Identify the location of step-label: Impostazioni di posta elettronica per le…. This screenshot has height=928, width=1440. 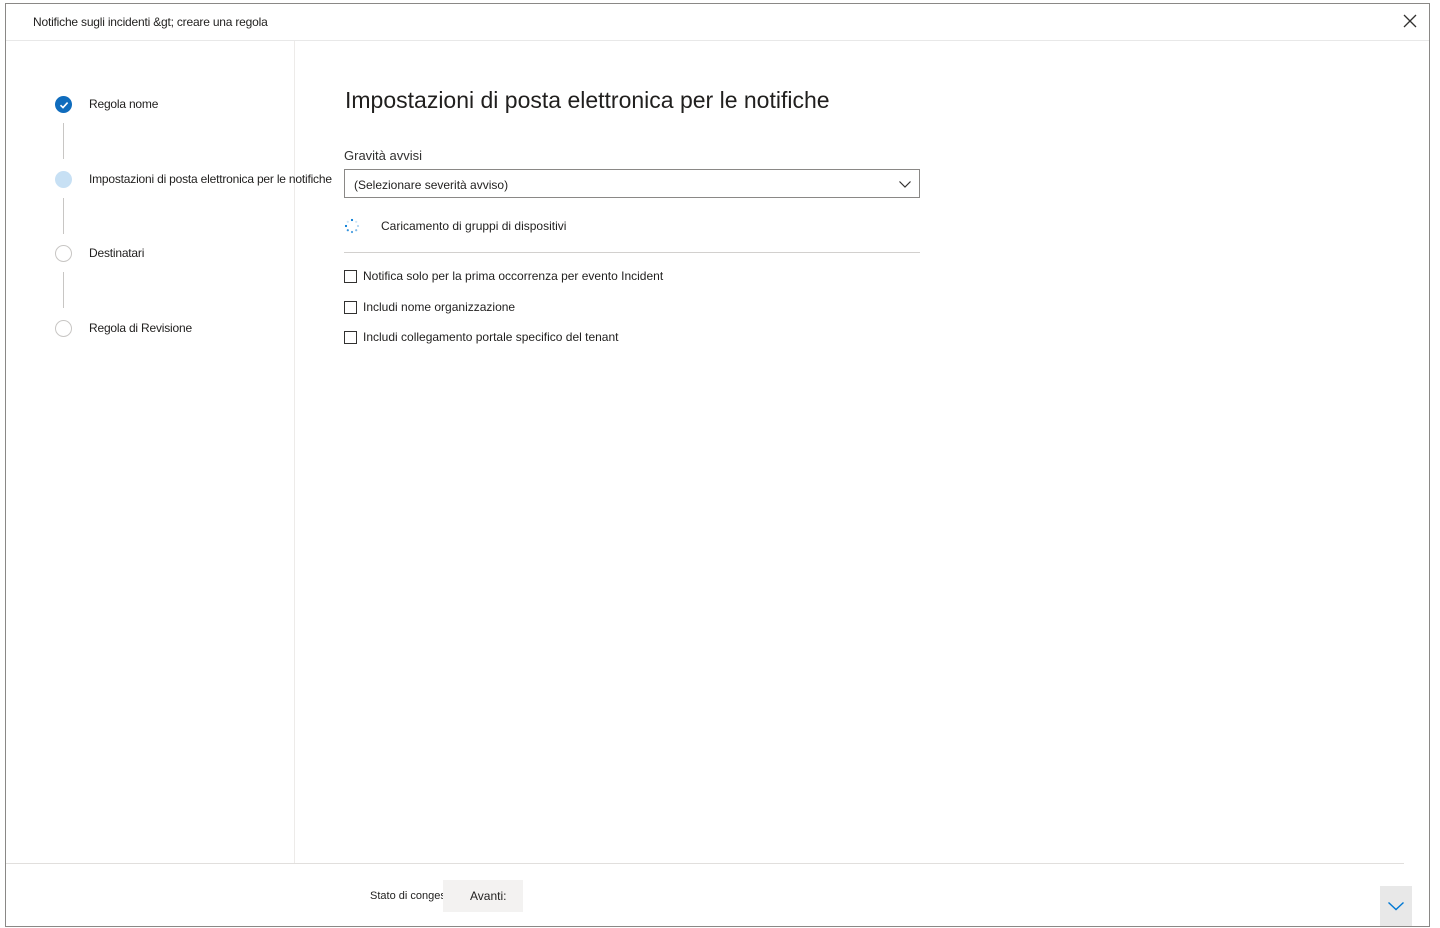
(210, 179).